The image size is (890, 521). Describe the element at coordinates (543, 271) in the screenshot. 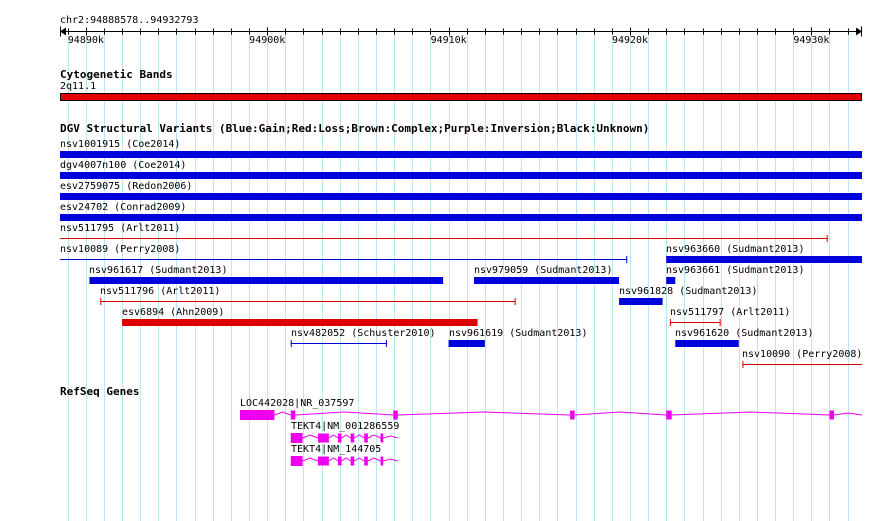

I see `dgv-feature-label: nsv979059 (Sudmant2013)` at that location.